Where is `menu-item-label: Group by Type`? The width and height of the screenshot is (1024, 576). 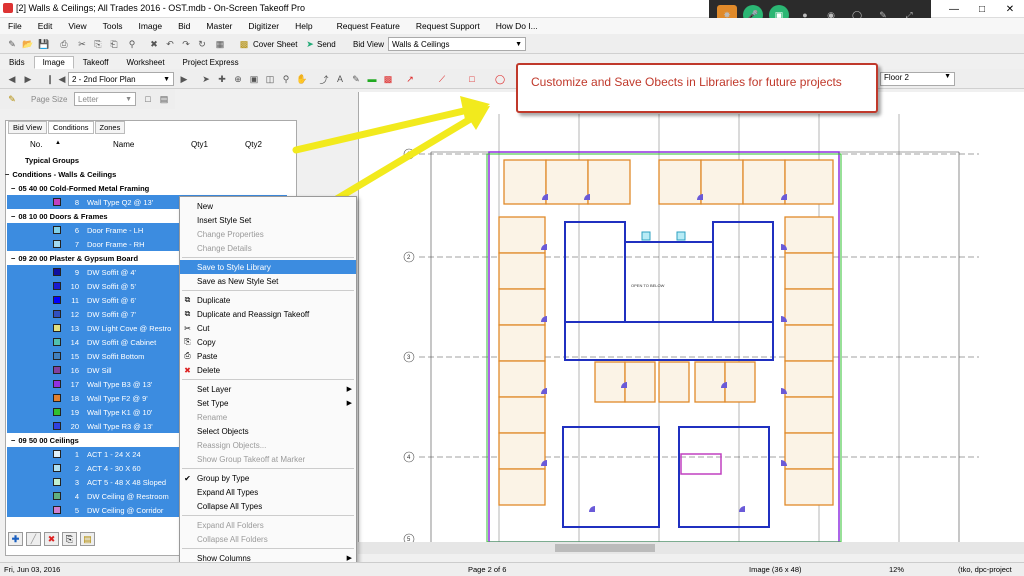
menu-item-label: Group by Type is located at coordinates (223, 478).